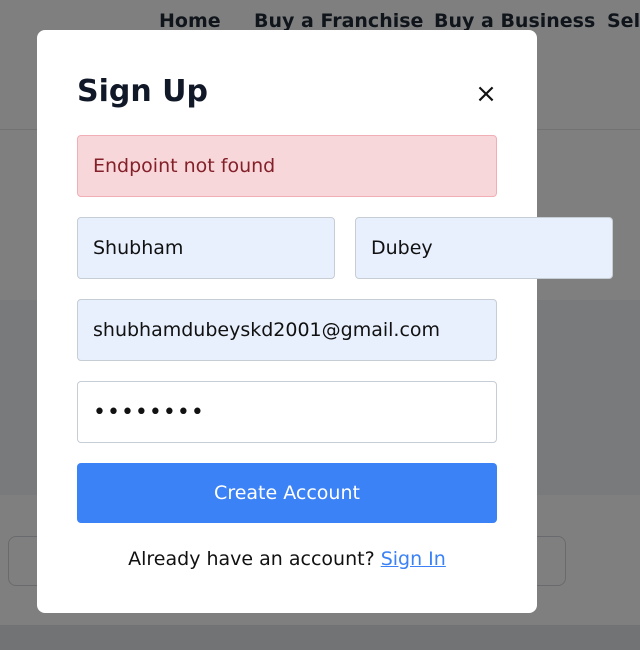 The height and width of the screenshot is (650, 640). I want to click on first-name-field, so click(206, 248).